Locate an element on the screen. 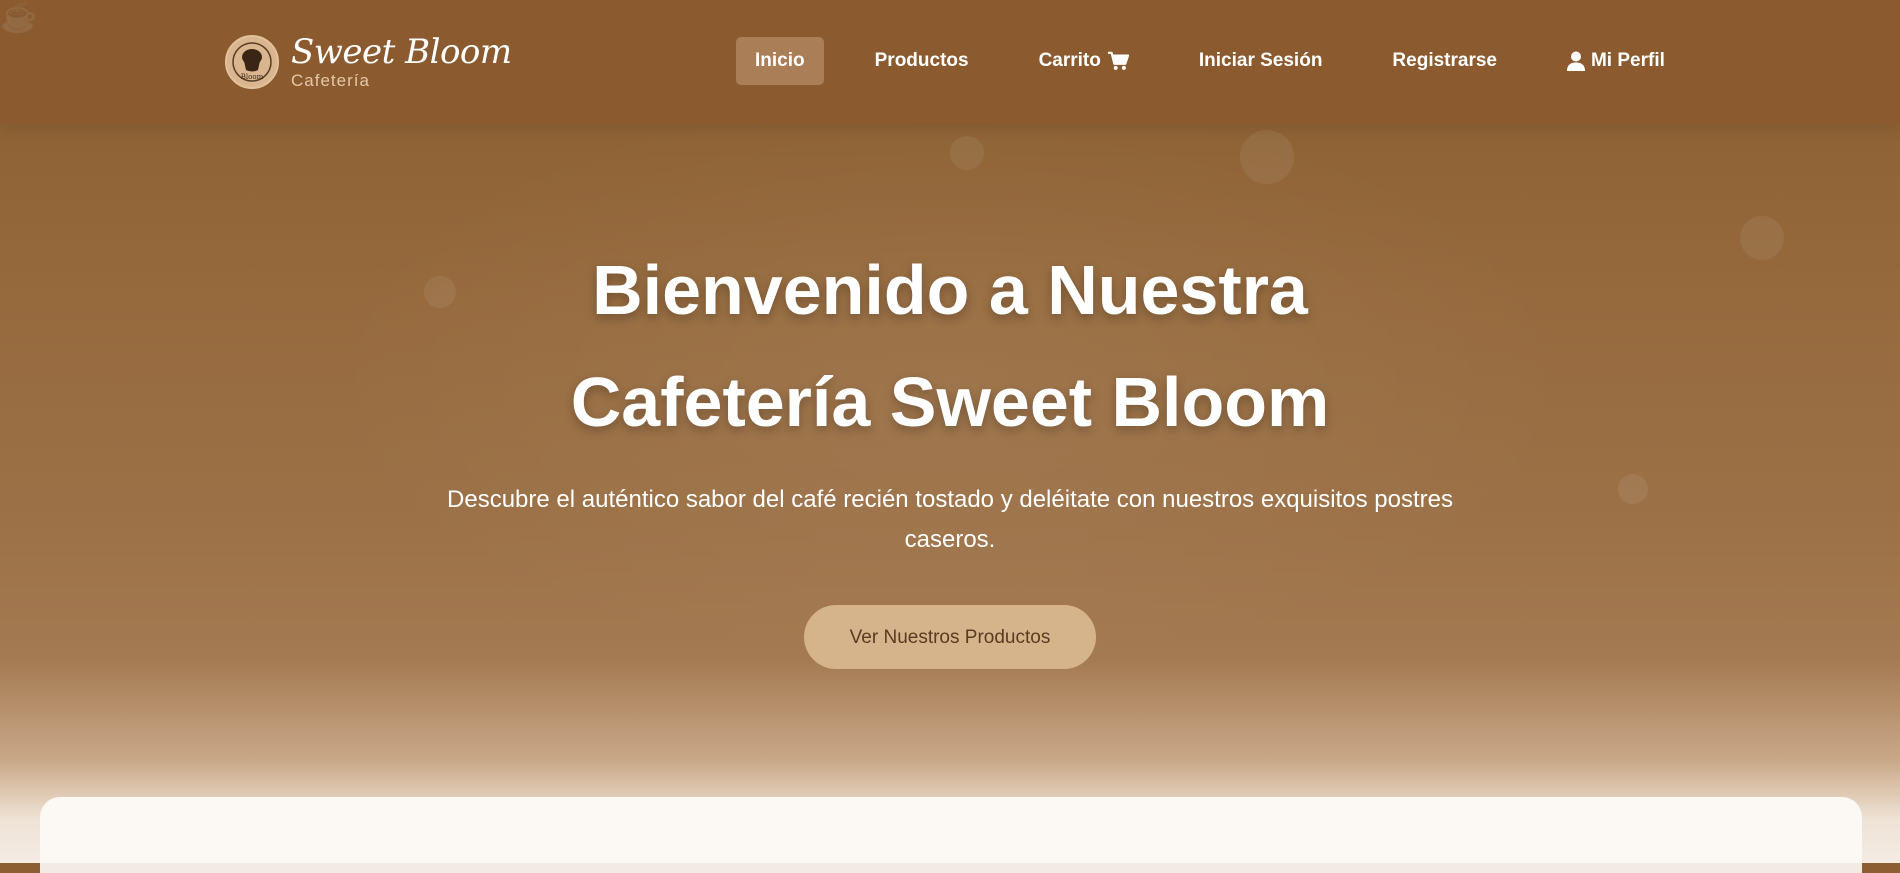  svg-text: Bloom is located at coordinates (252, 77).